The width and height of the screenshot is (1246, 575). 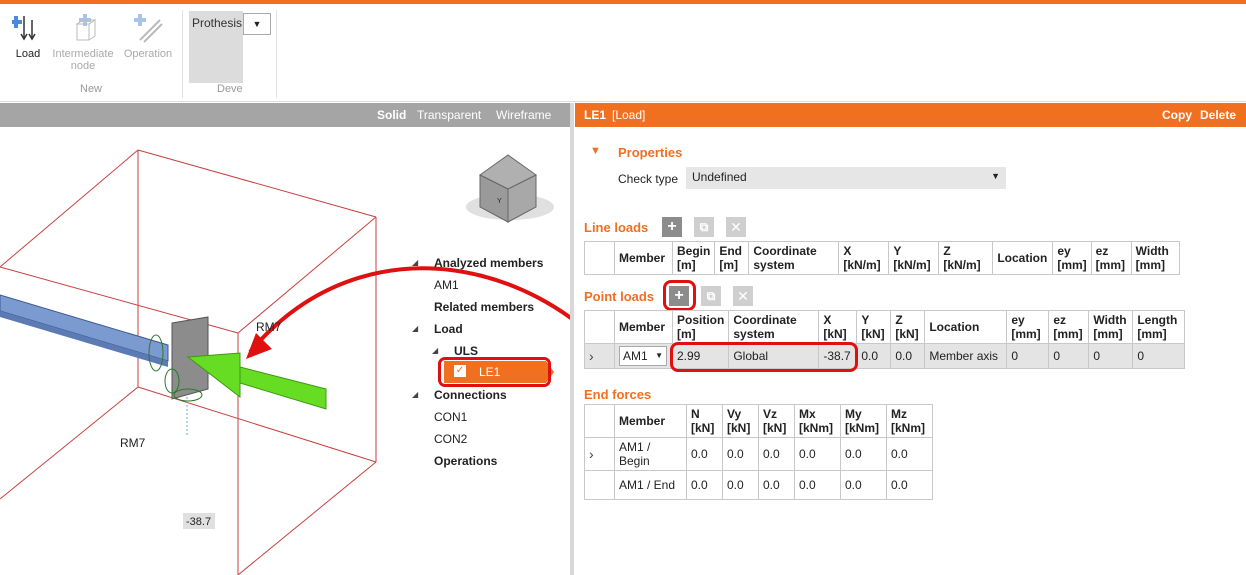 I want to click on view-cube-widget: Y, so click(x=510, y=188).